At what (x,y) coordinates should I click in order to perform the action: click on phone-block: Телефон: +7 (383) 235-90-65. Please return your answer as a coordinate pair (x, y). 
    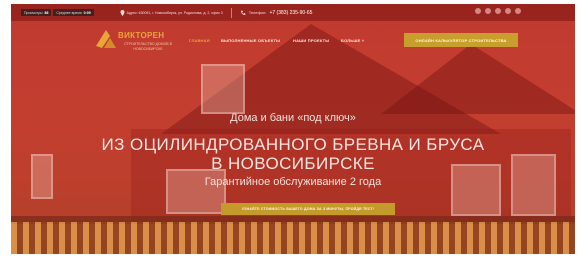
    Looking at the image, I should click on (276, 13).